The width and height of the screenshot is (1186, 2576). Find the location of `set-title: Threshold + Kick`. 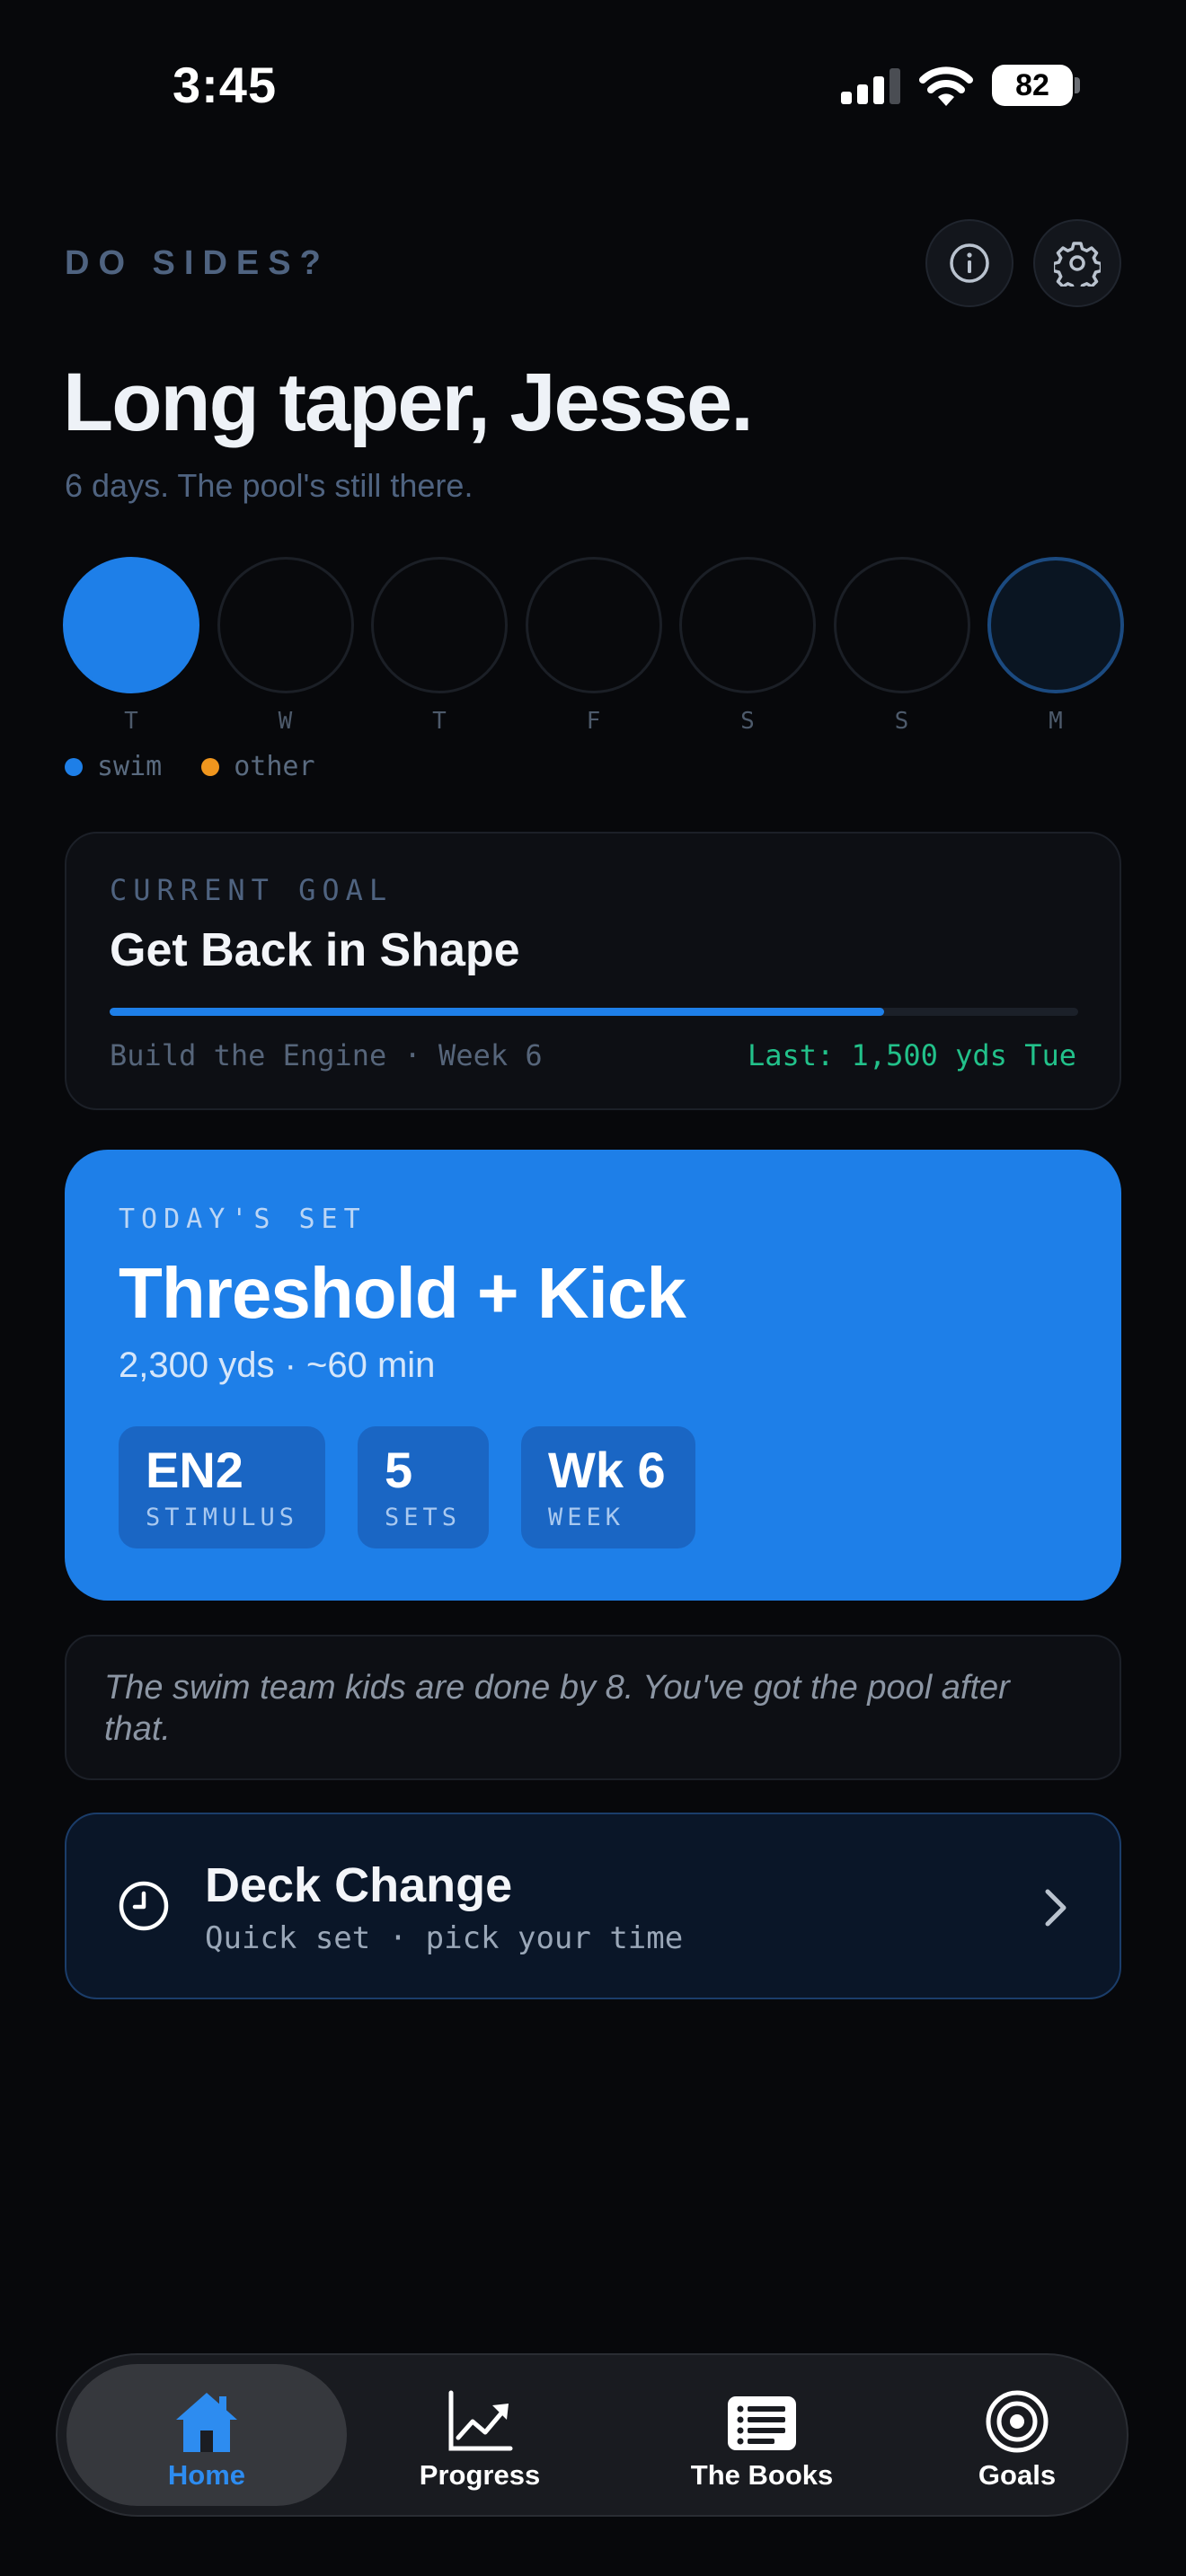

set-title: Threshold + Kick is located at coordinates (402, 1293).